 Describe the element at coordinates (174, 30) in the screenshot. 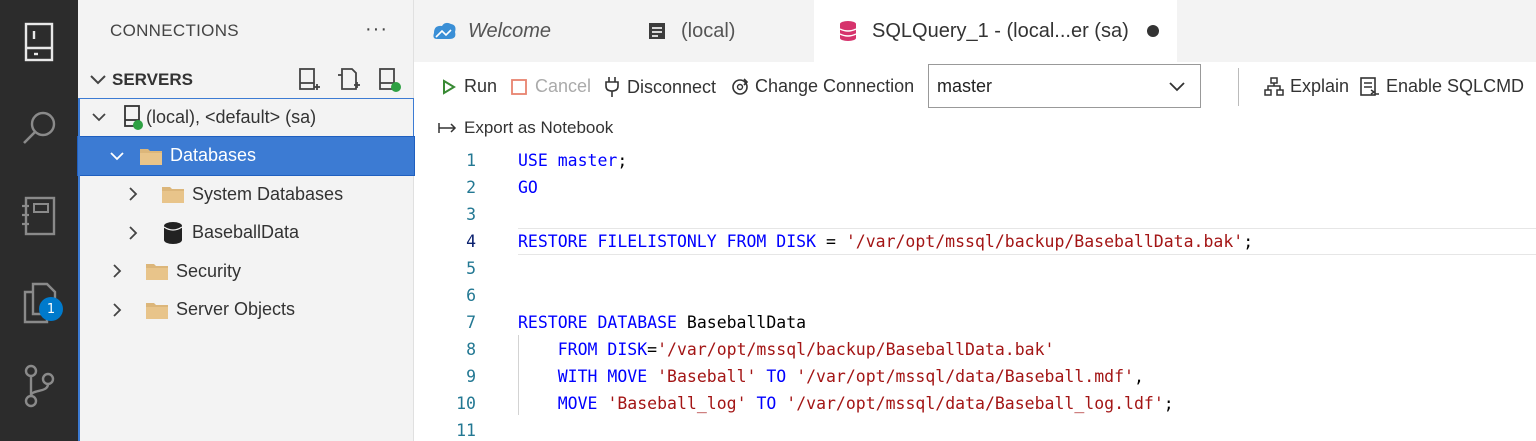

I see `sidebar-title: CONNECTIONS` at that location.